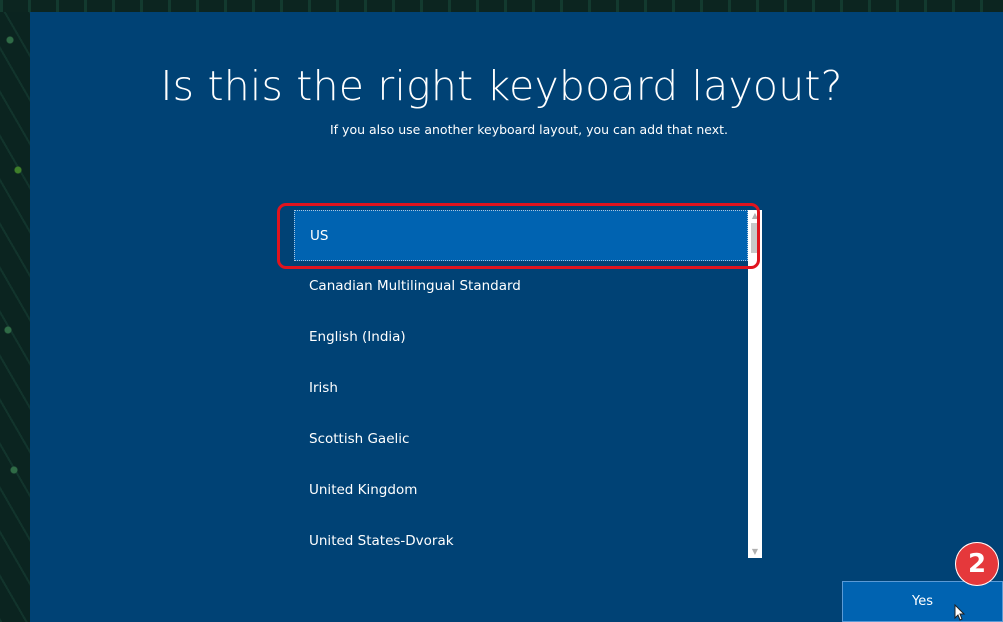  What do you see at coordinates (521, 337) in the screenshot?
I see `list-item-english-india: English (India)` at bounding box center [521, 337].